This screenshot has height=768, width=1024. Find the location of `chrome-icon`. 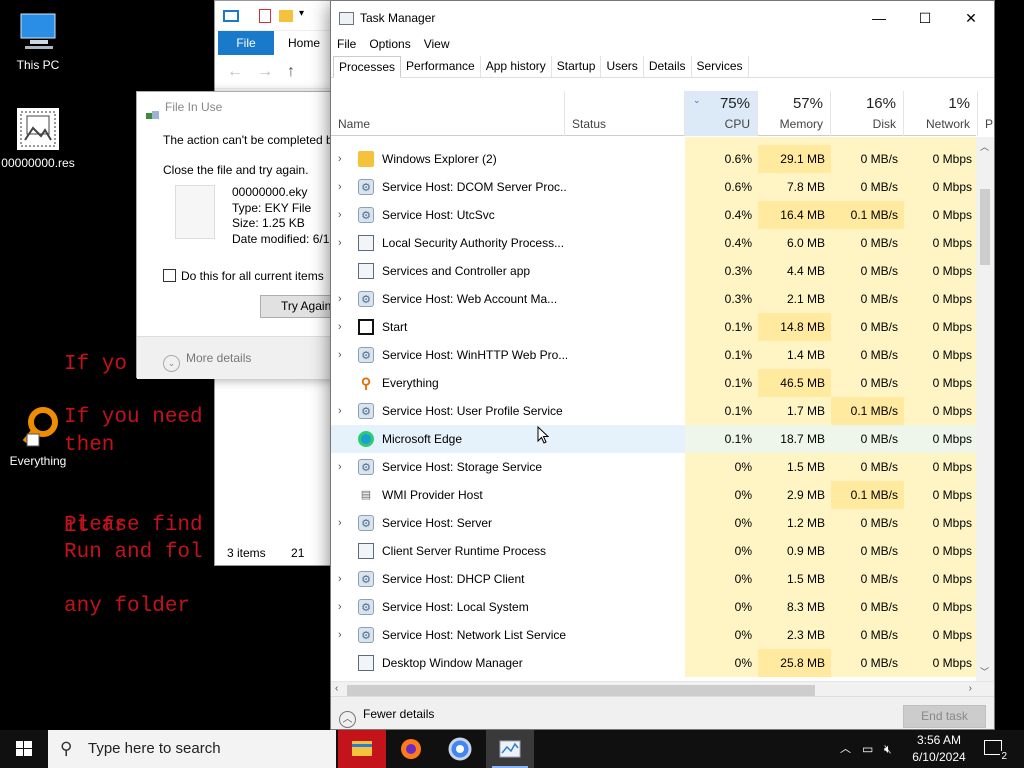

chrome-icon is located at coordinates (460, 749).